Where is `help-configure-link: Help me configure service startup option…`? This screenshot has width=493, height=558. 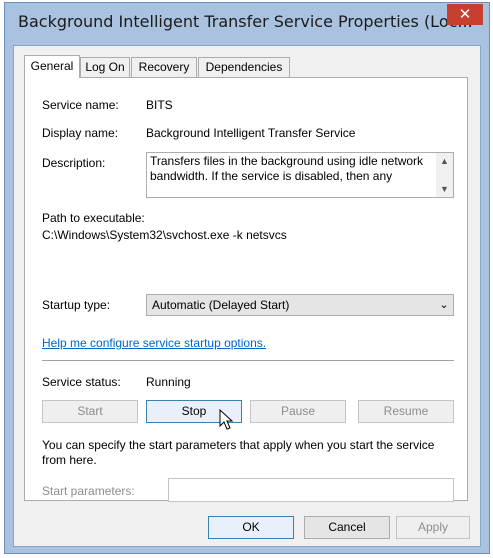
help-configure-link: Help me configure service startup option… is located at coordinates (154, 343).